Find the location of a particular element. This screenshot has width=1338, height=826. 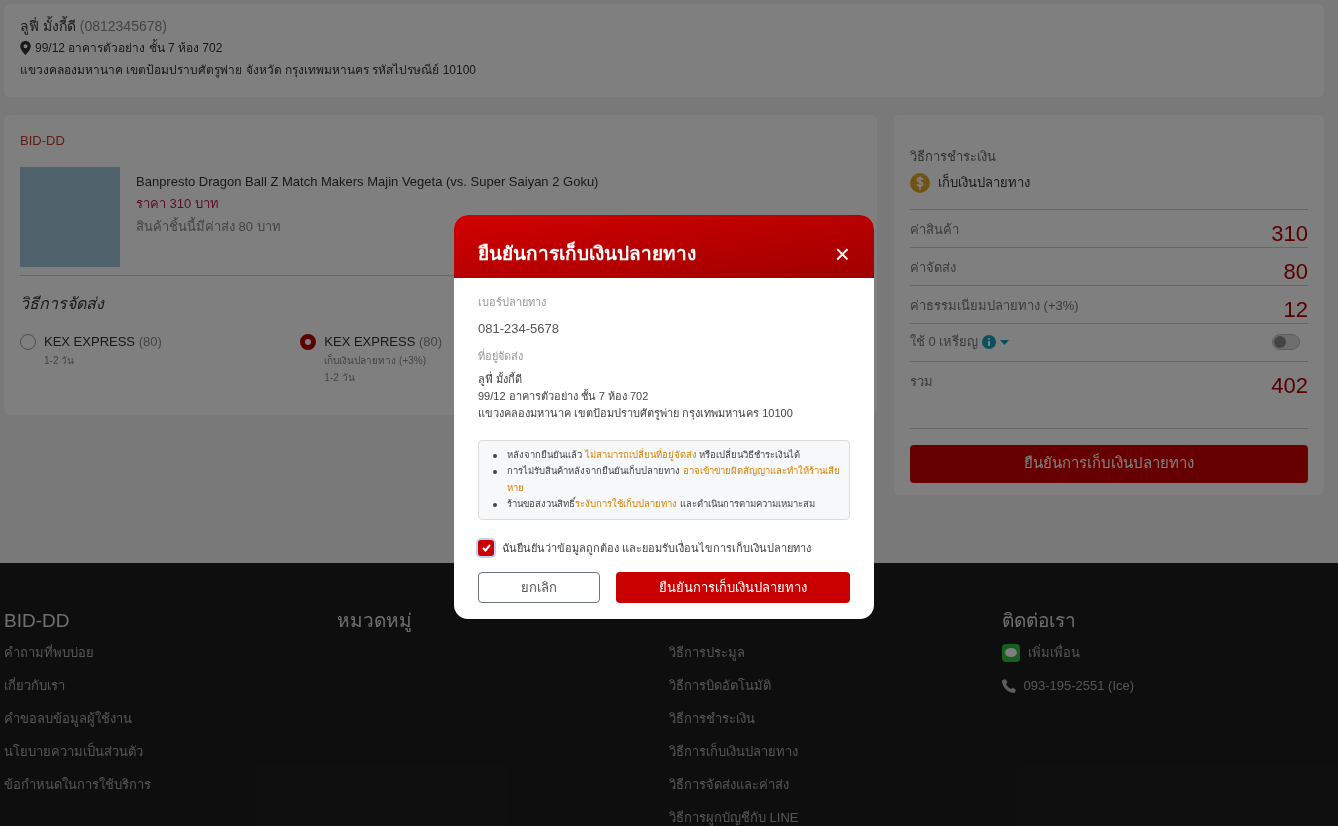

footer-link: นโยบายความเป็นส่วนตัว is located at coordinates (170, 751).